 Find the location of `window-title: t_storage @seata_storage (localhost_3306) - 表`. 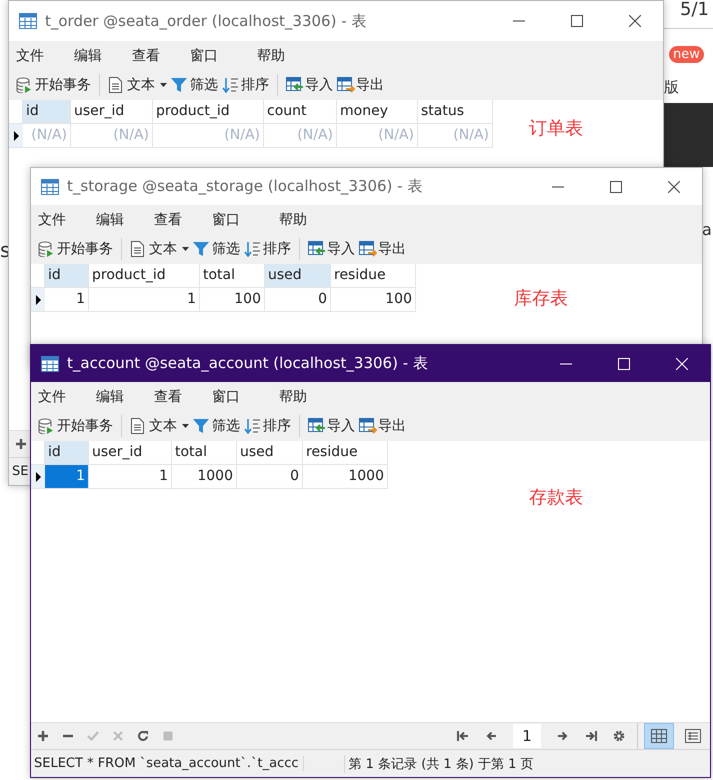

window-title: t_storage @seata_storage (localhost_3306) - 表 is located at coordinates (245, 186).